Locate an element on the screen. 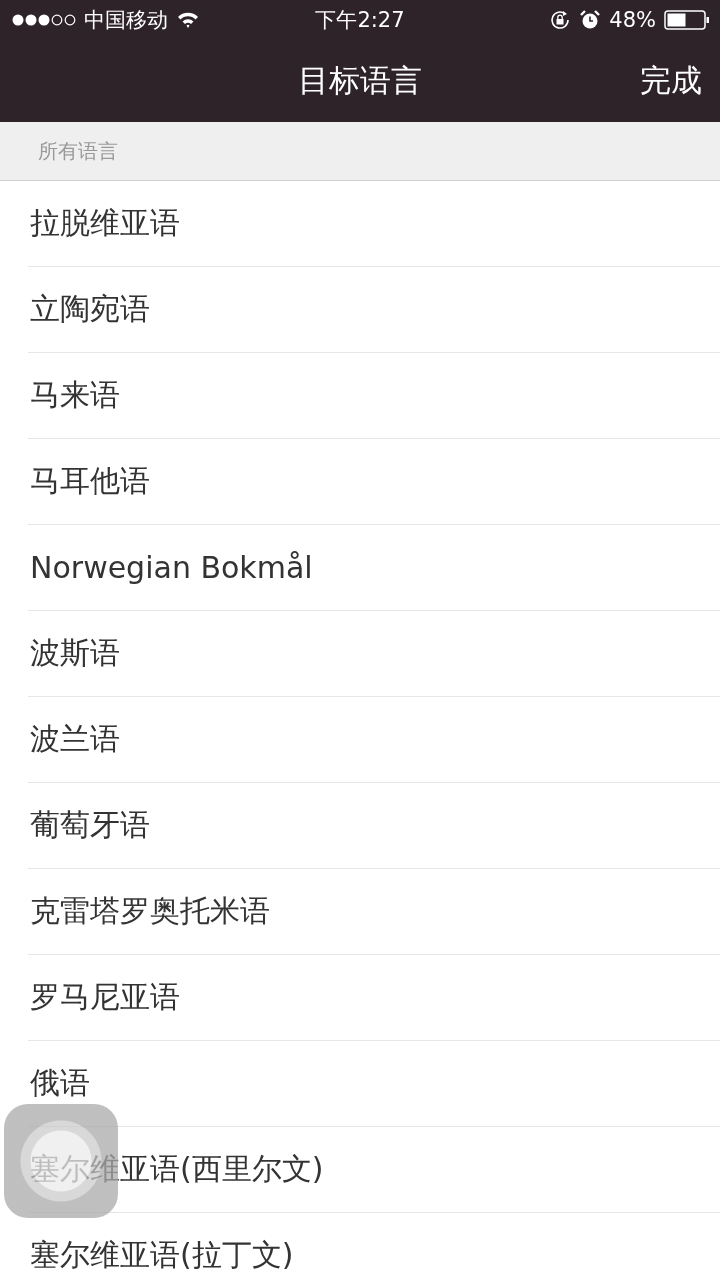 This screenshot has width=720, height=1280. language-item: 拉脱维亚语 is located at coordinates (374, 224).